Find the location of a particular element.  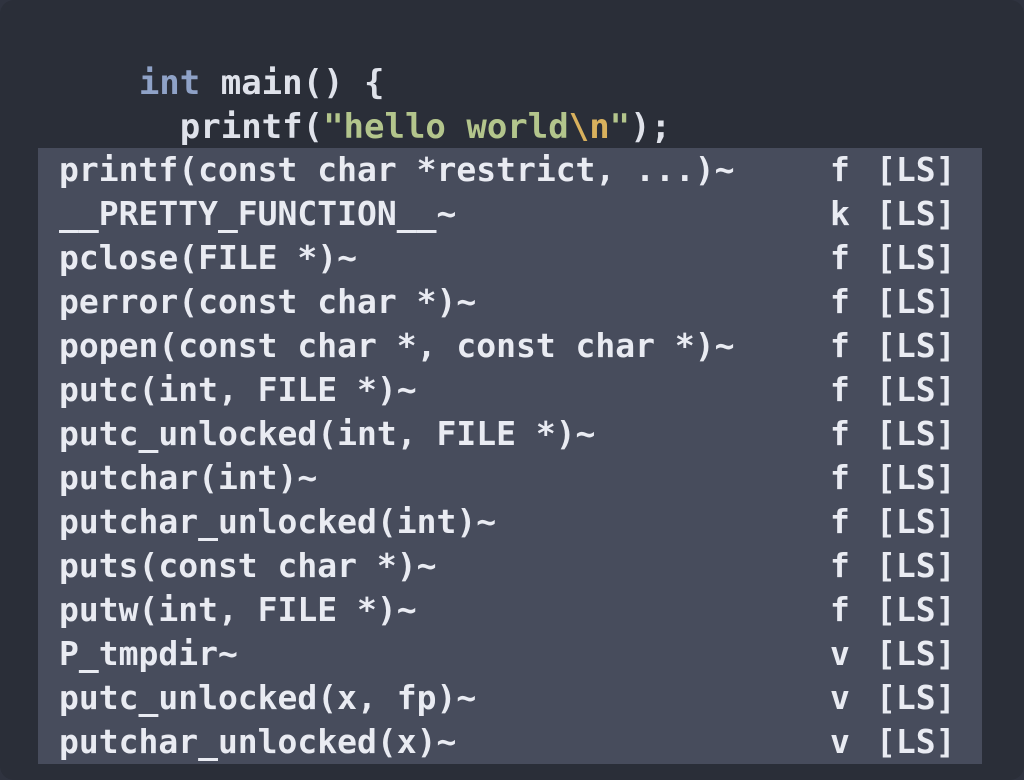

completion-item: putchar_unlocked(x)~ v [LS] is located at coordinates (510, 742).